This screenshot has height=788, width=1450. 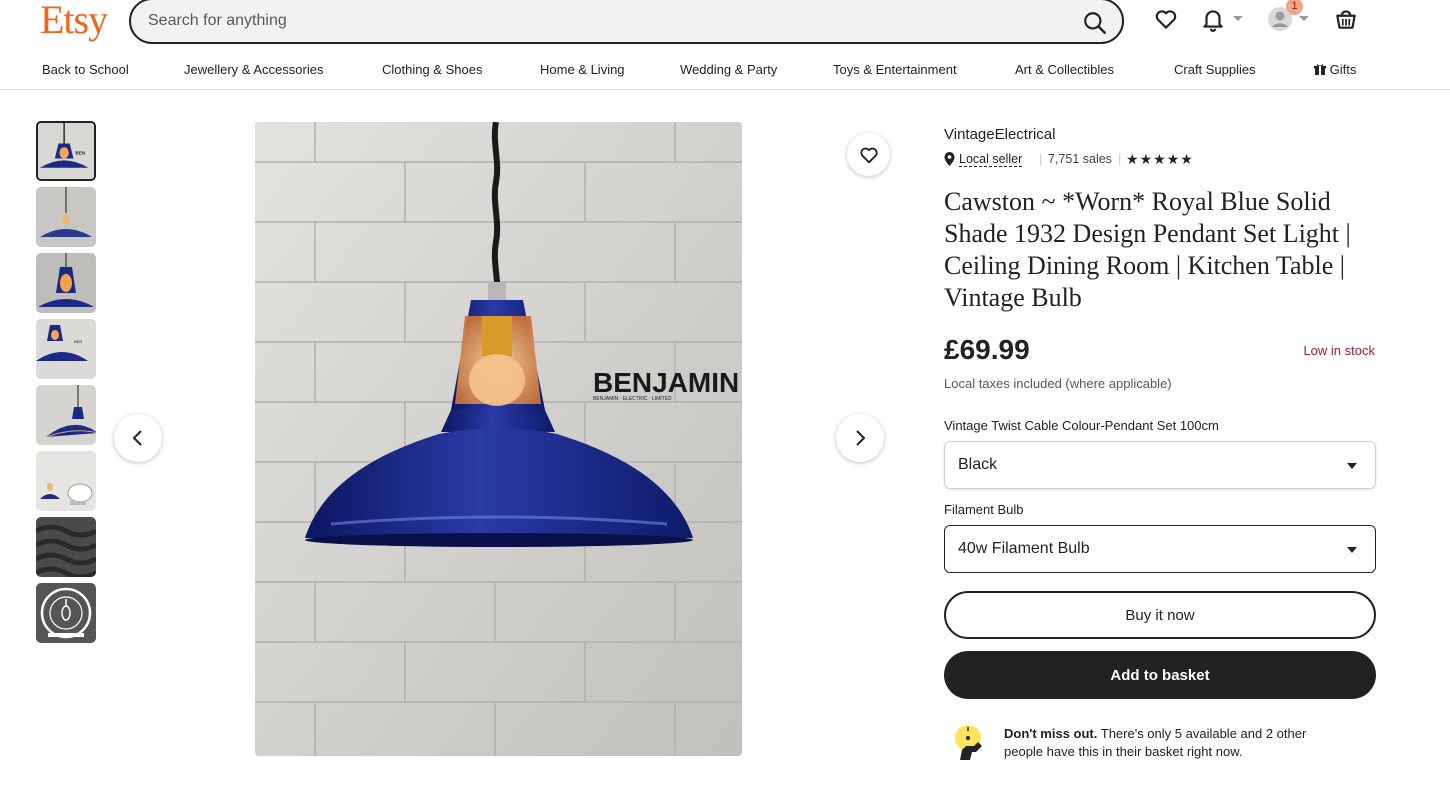 I want to click on notification-bell-icon, so click(x=1213, y=19).